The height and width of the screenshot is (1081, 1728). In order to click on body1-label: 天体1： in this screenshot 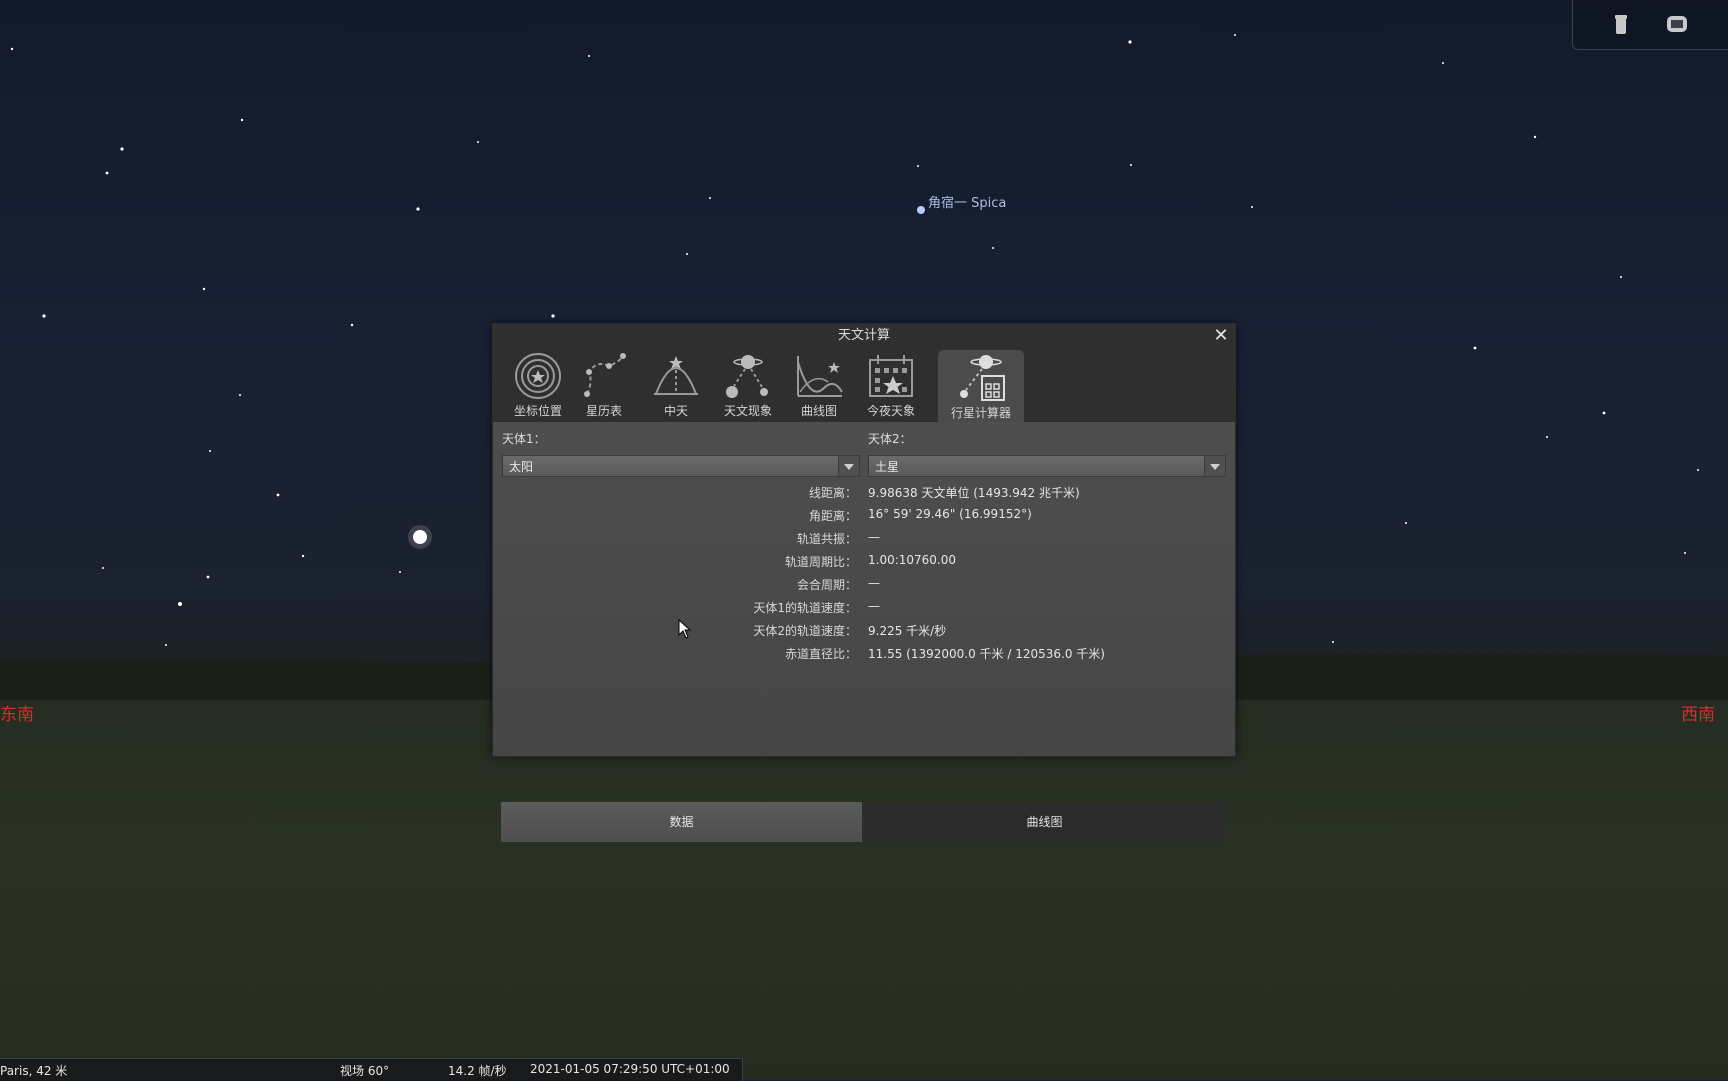, I will do `click(524, 439)`.